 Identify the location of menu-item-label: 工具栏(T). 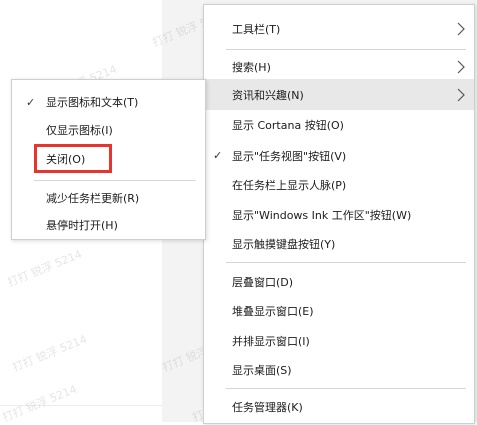
(256, 29).